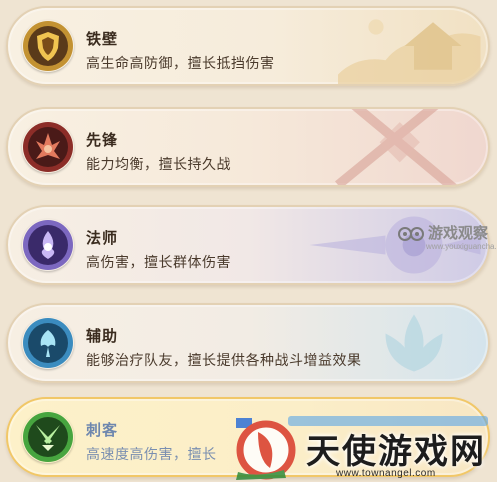  What do you see at coordinates (458, 233) in the screenshot?
I see `watermark-text: 游戏观察` at bounding box center [458, 233].